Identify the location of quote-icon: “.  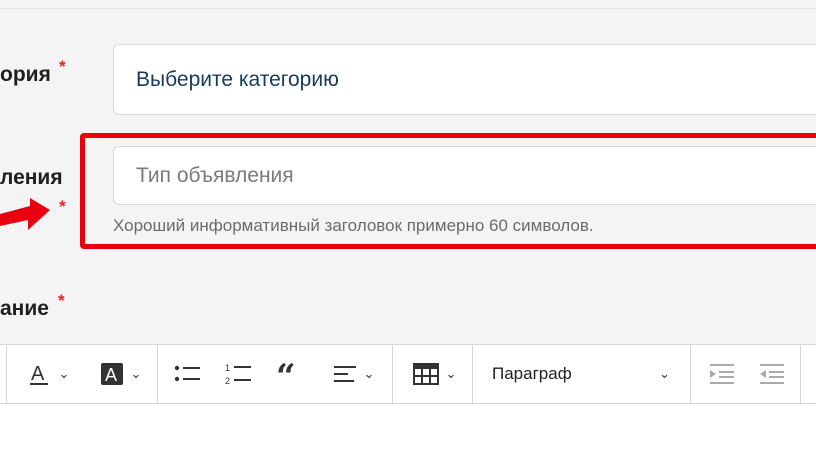
(286, 374).